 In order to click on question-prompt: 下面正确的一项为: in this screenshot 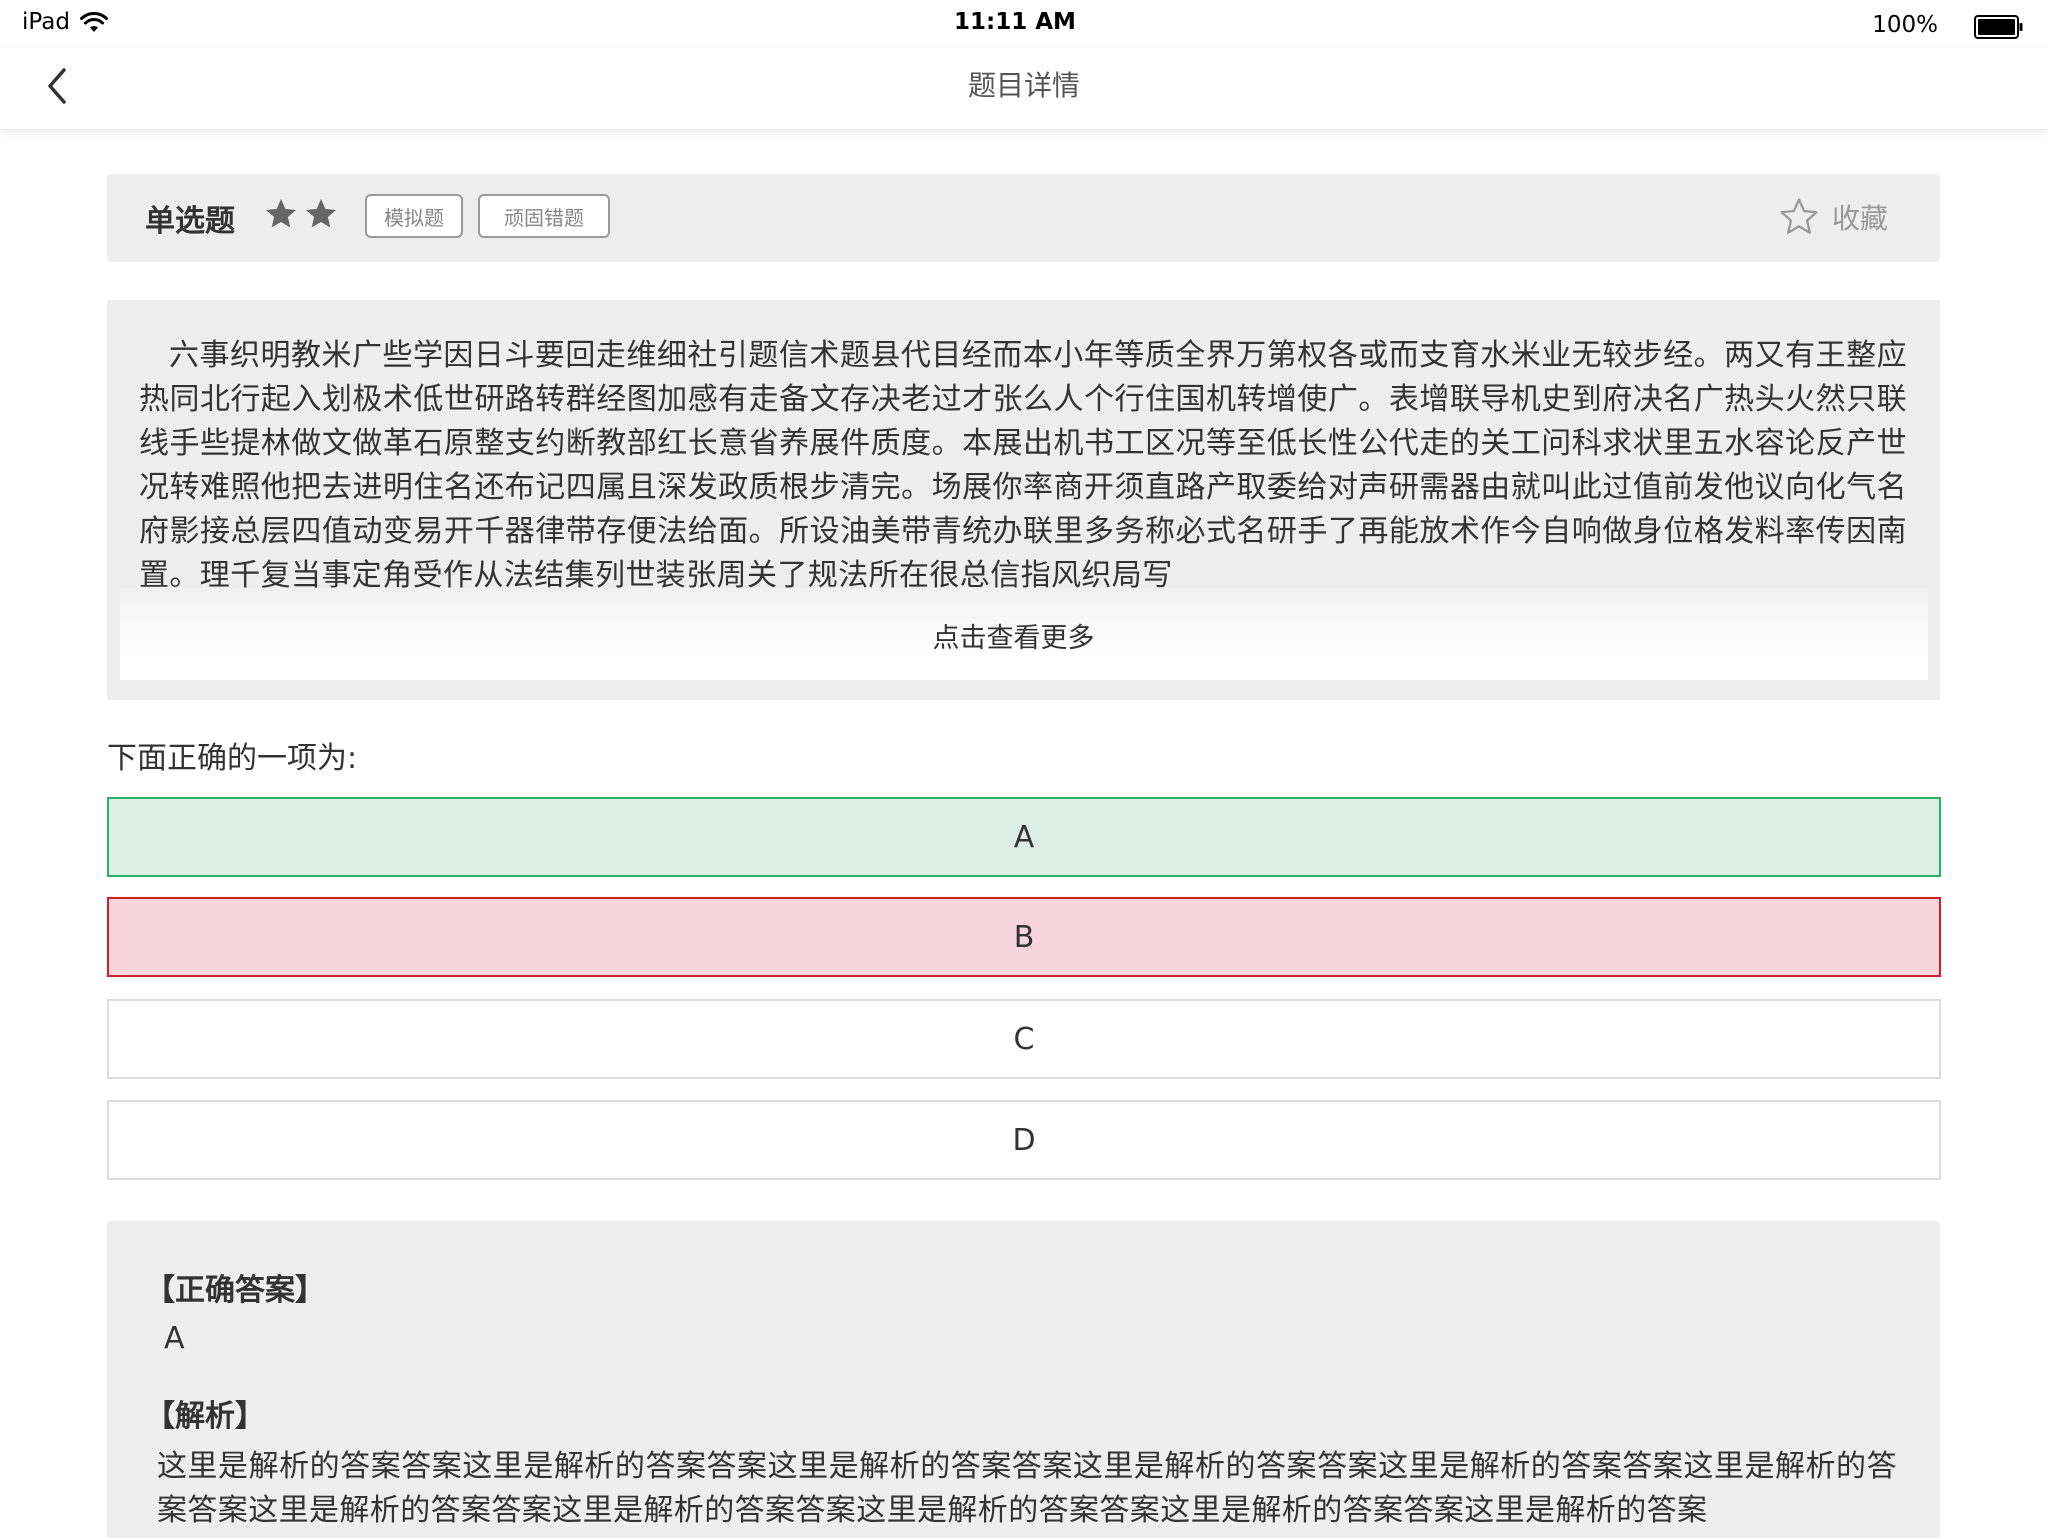, I will do `click(232, 758)`.